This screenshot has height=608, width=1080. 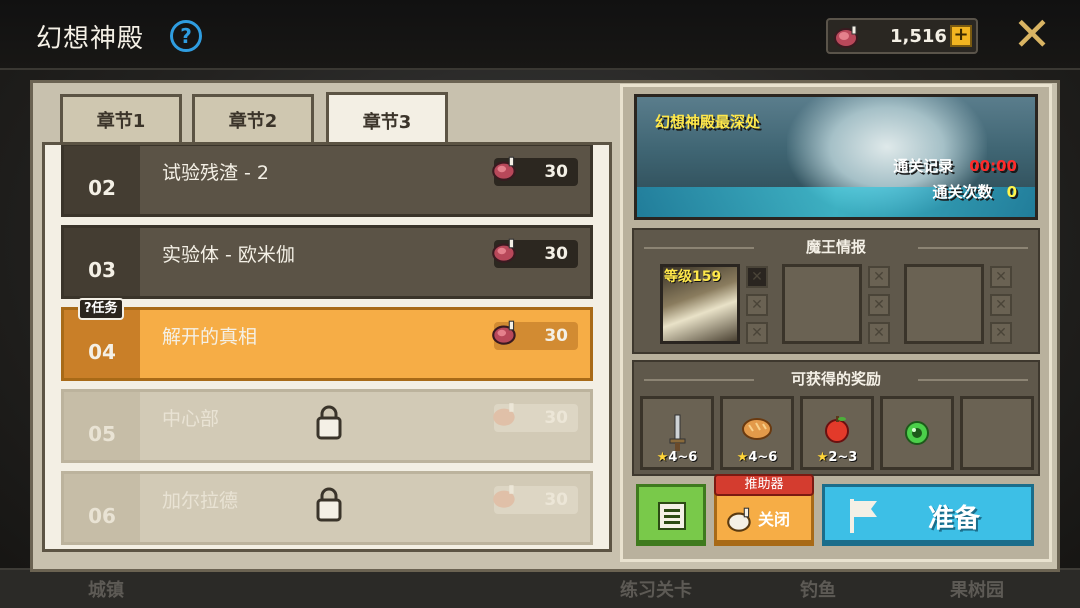 What do you see at coordinates (656, 590) in the screenshot?
I see `bg-label-practice: 练习关卡` at bounding box center [656, 590].